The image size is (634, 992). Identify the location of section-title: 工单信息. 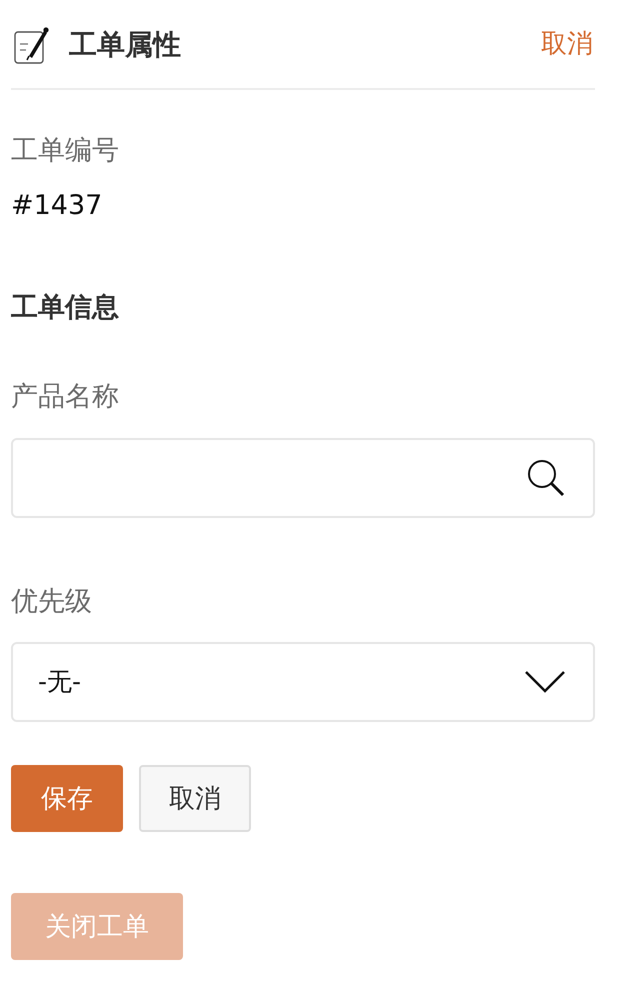
(65, 308).